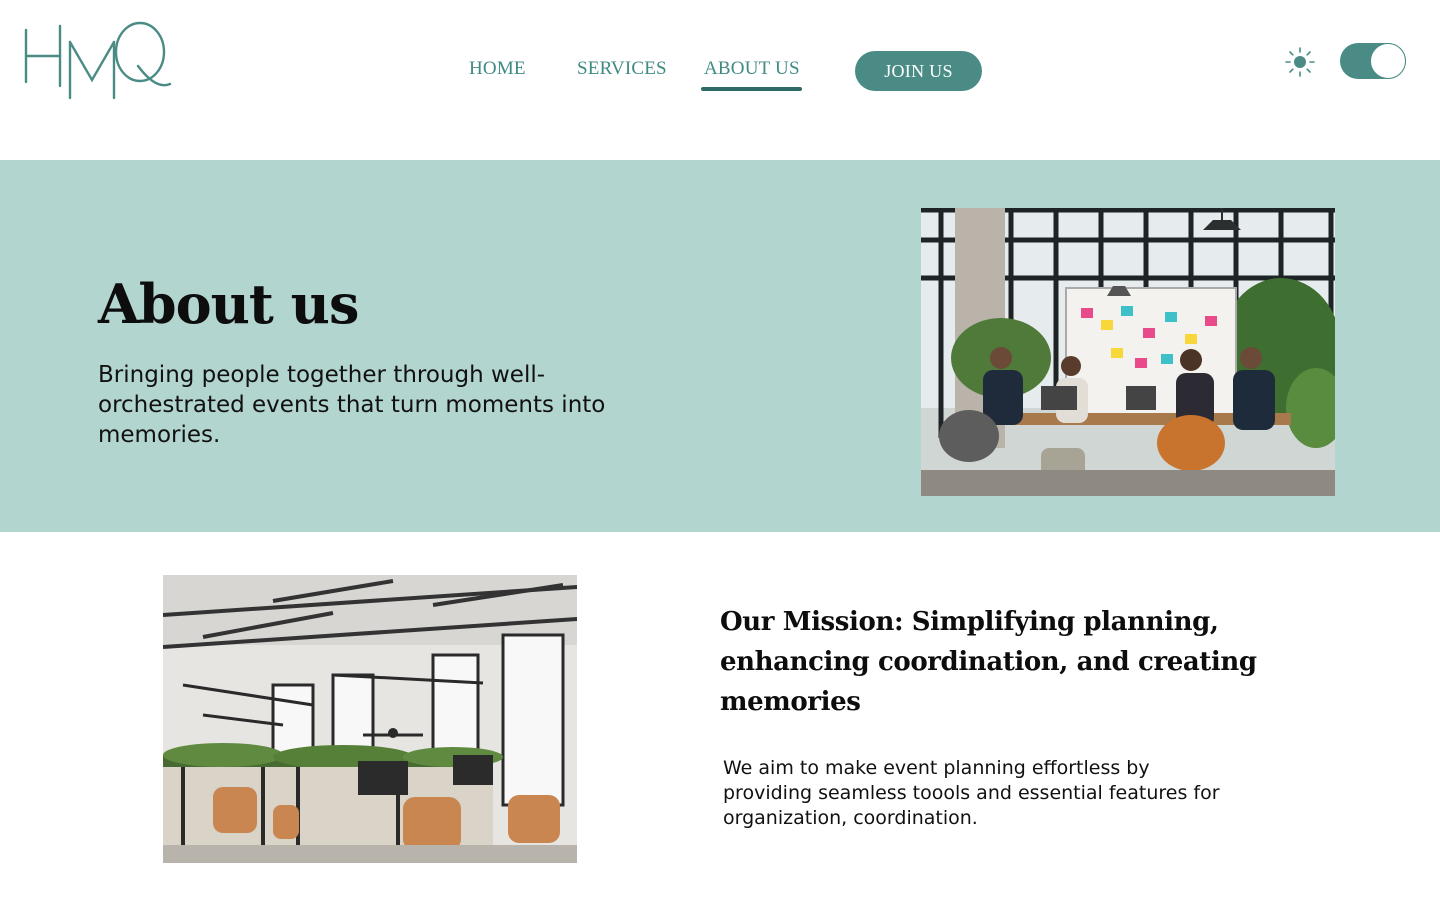 This screenshot has width=1440, height=900. Describe the element at coordinates (1388, 61) in the screenshot. I see `toggle-knob` at that location.